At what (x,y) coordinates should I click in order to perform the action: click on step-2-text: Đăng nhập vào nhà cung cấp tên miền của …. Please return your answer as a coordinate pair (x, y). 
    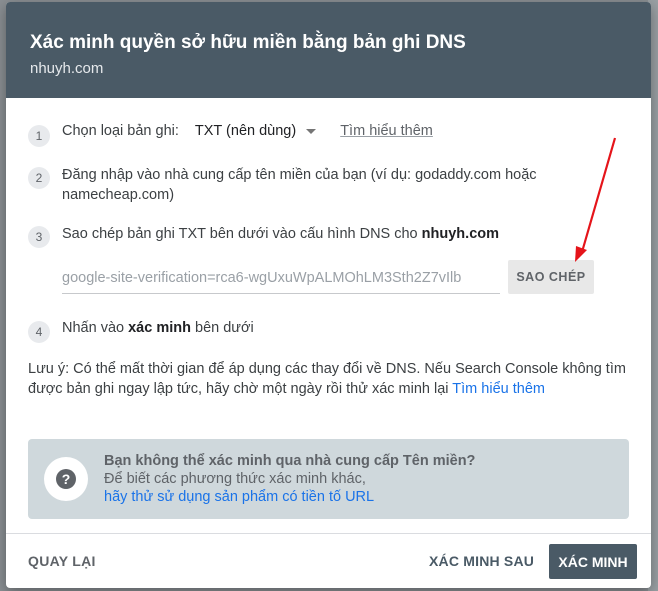
    Looking at the image, I should click on (299, 185).